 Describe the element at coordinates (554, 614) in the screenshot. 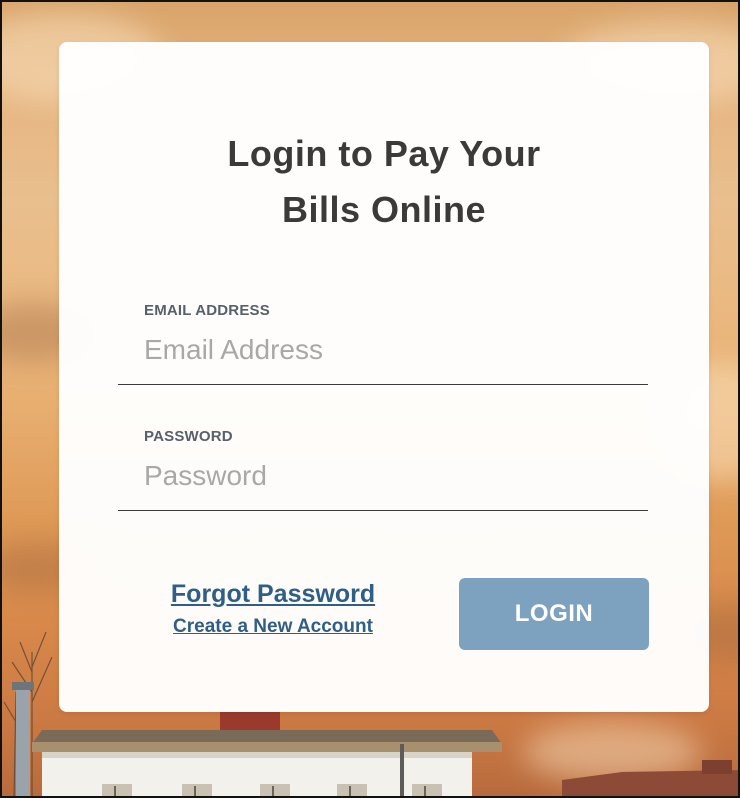

I see `login-button: LOGIN` at that location.